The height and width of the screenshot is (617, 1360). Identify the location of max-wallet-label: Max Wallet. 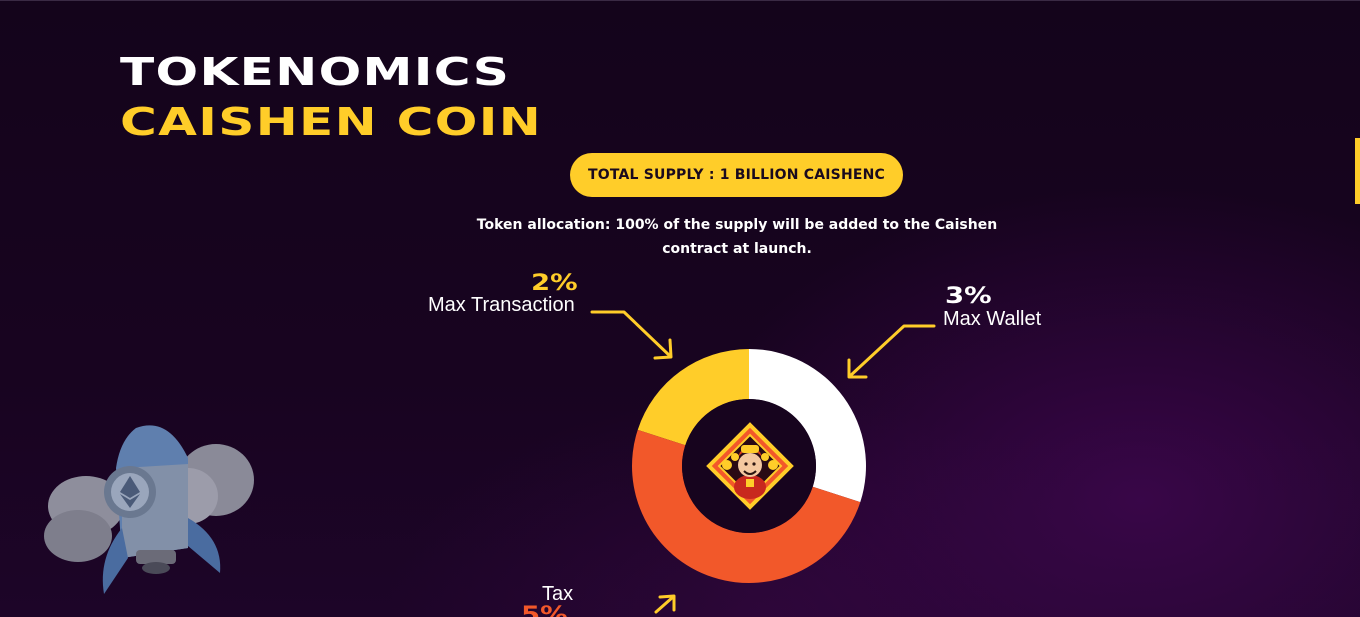
(992, 319).